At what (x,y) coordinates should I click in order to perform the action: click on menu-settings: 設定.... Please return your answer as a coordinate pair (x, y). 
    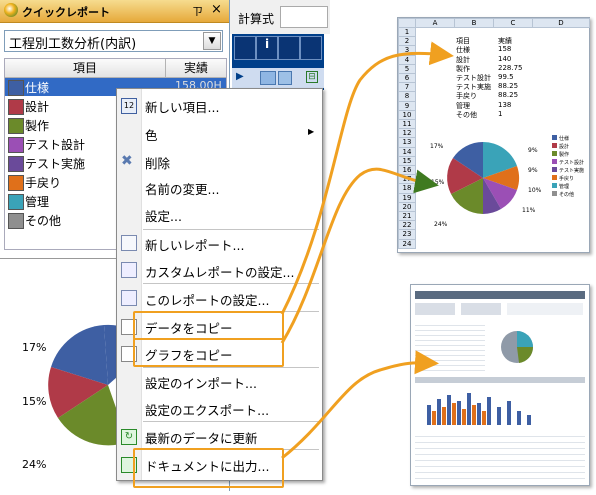
    Looking at the image, I should click on (163, 215).